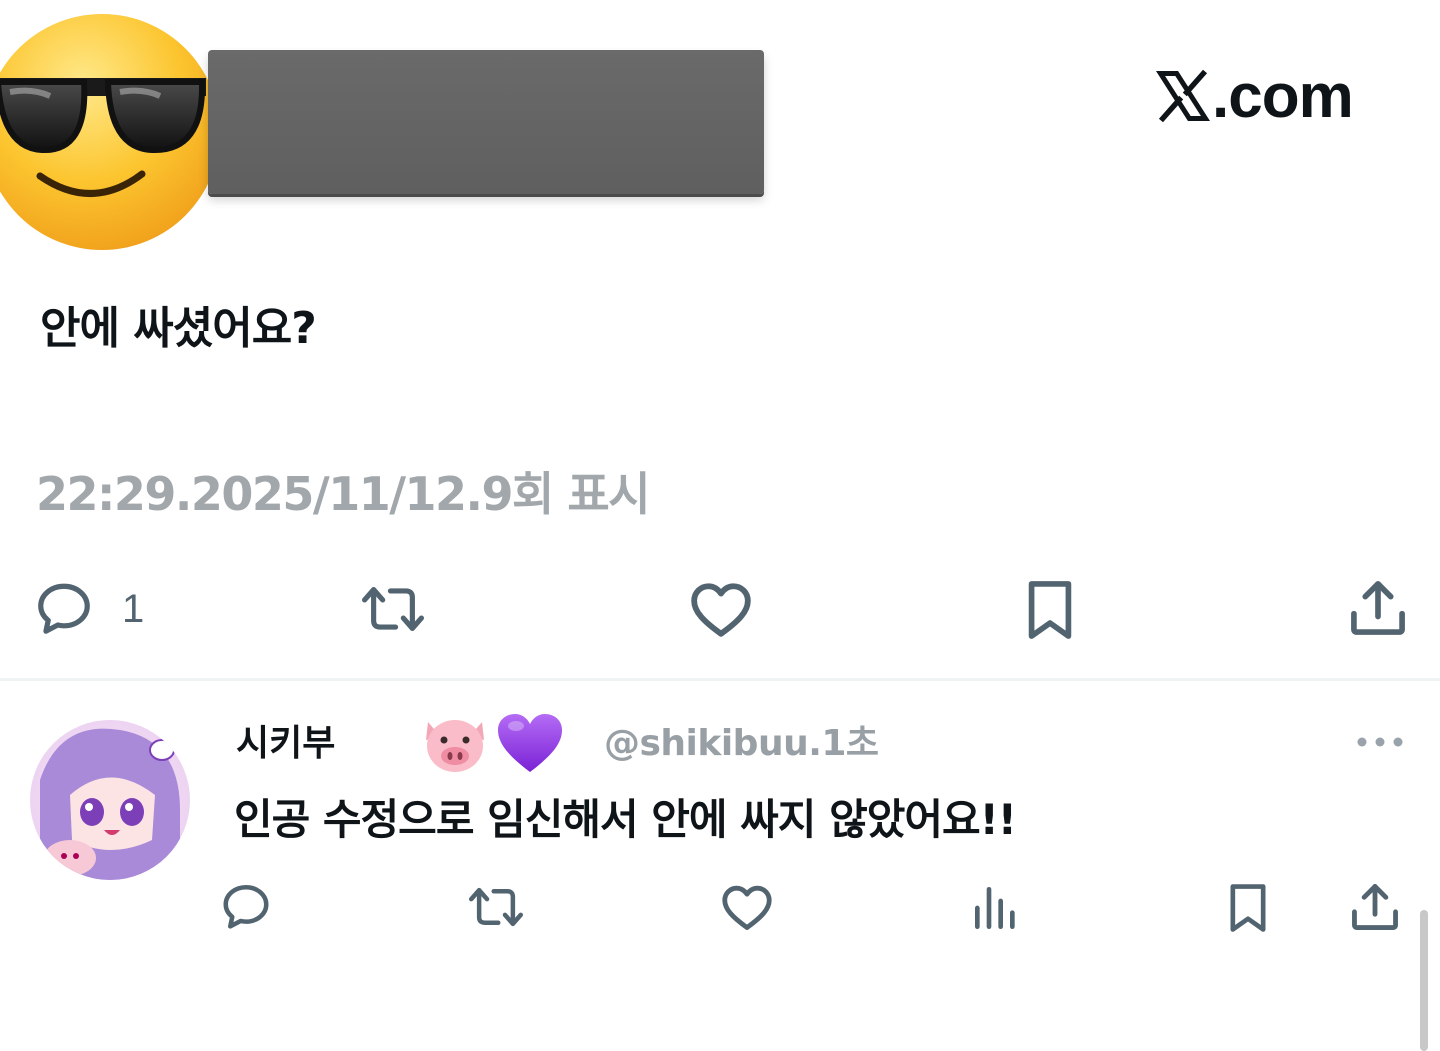  I want to click on purple-heart-emoji, so click(530, 744).